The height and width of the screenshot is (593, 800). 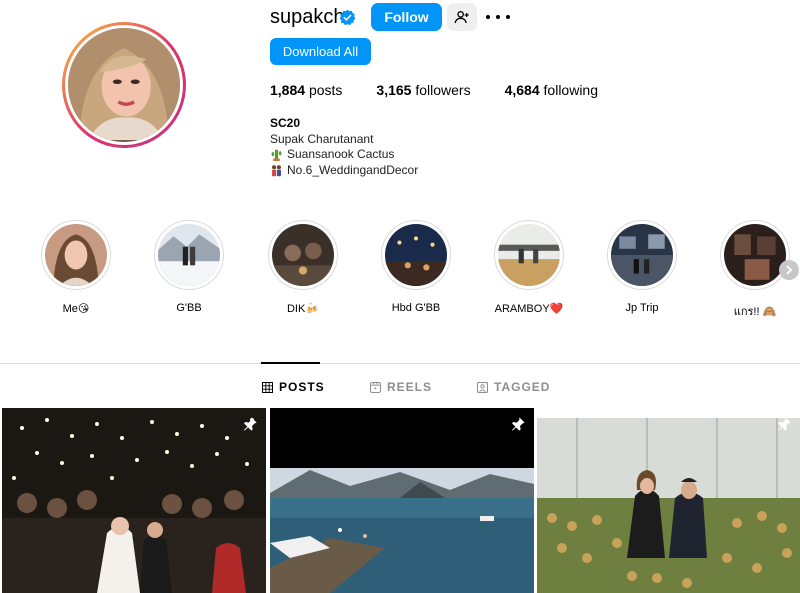 What do you see at coordinates (498, 17) in the screenshot?
I see `more-options-icon` at bounding box center [498, 17].